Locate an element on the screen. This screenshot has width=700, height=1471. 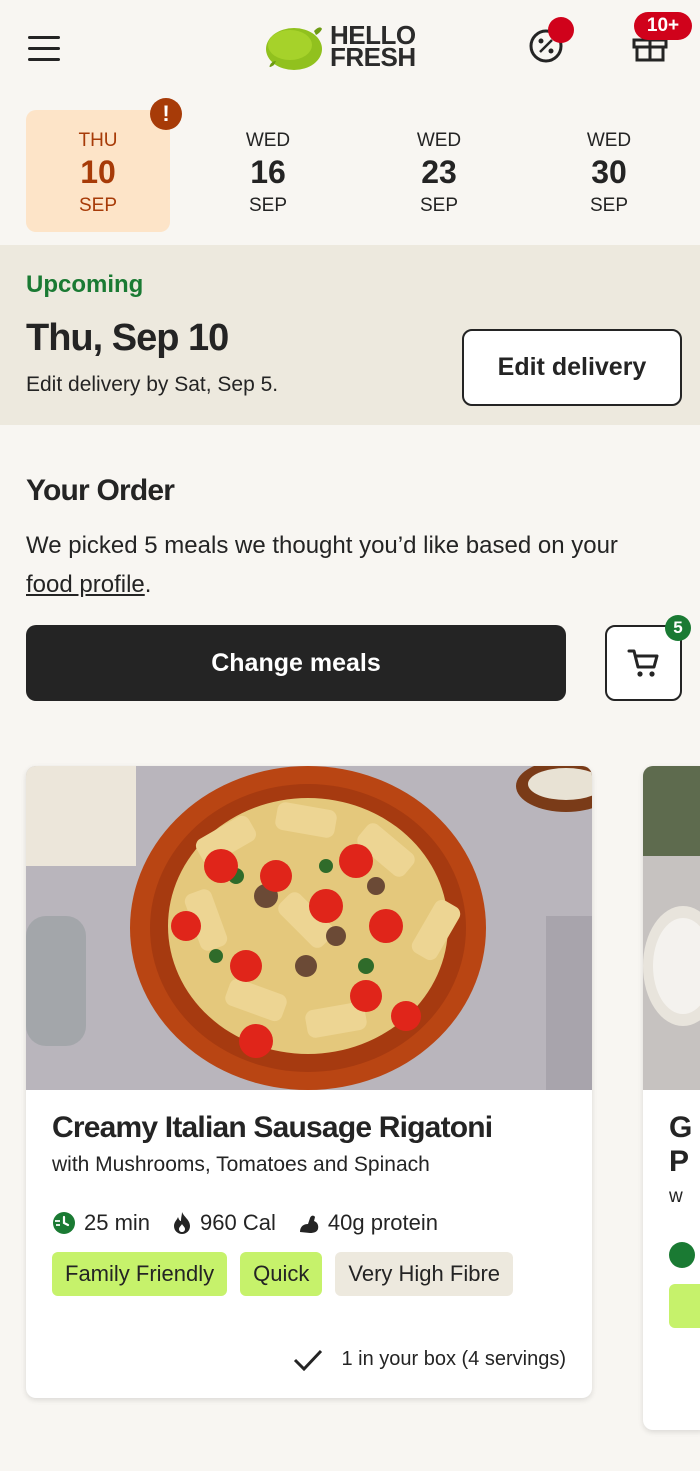
delivery-status: Upcoming is located at coordinates (85, 284).